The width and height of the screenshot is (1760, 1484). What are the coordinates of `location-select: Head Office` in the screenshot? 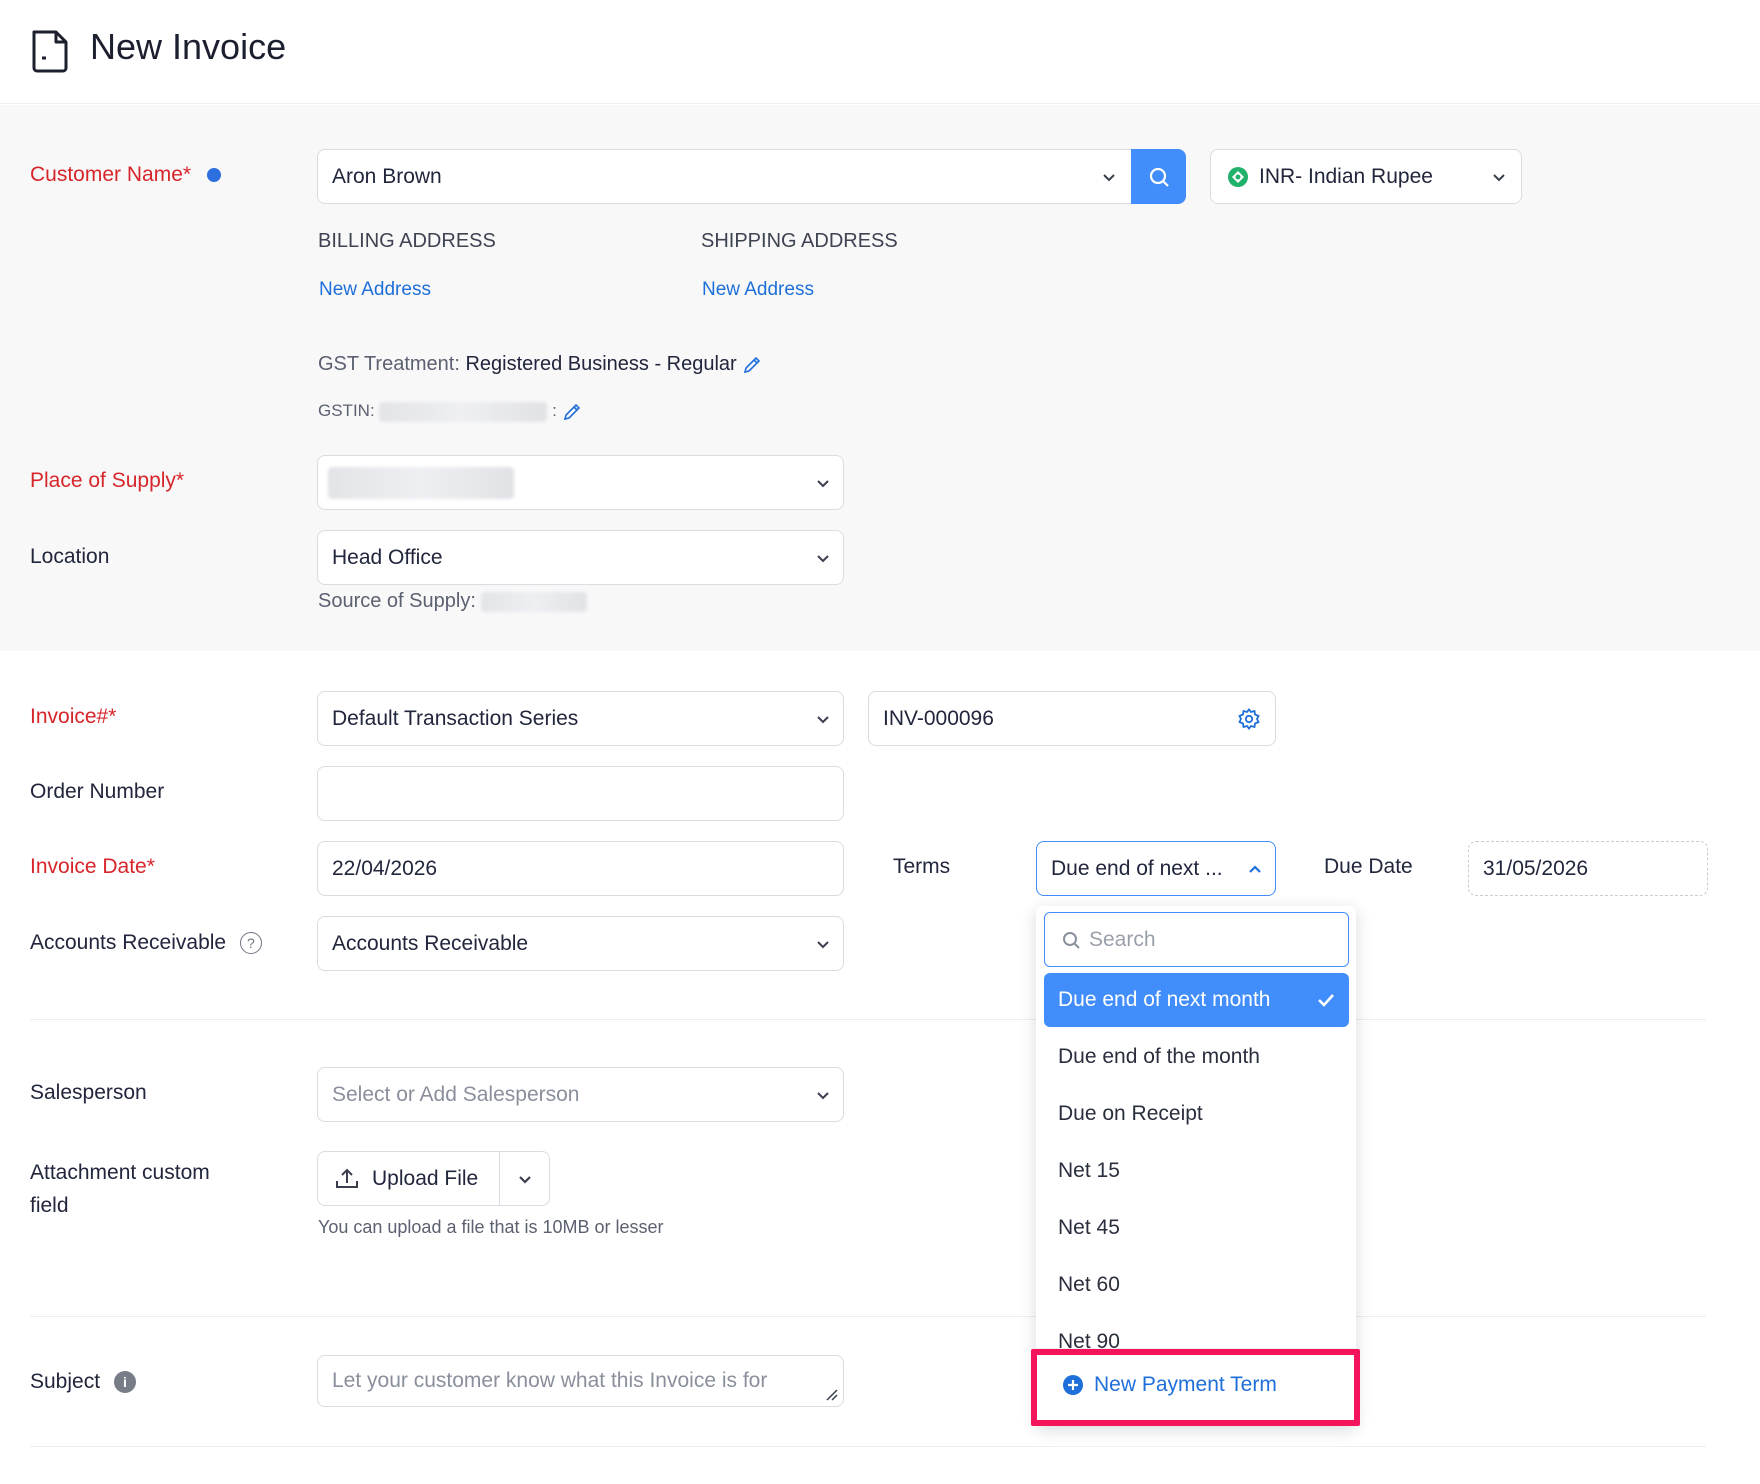 It's located at (580, 557).